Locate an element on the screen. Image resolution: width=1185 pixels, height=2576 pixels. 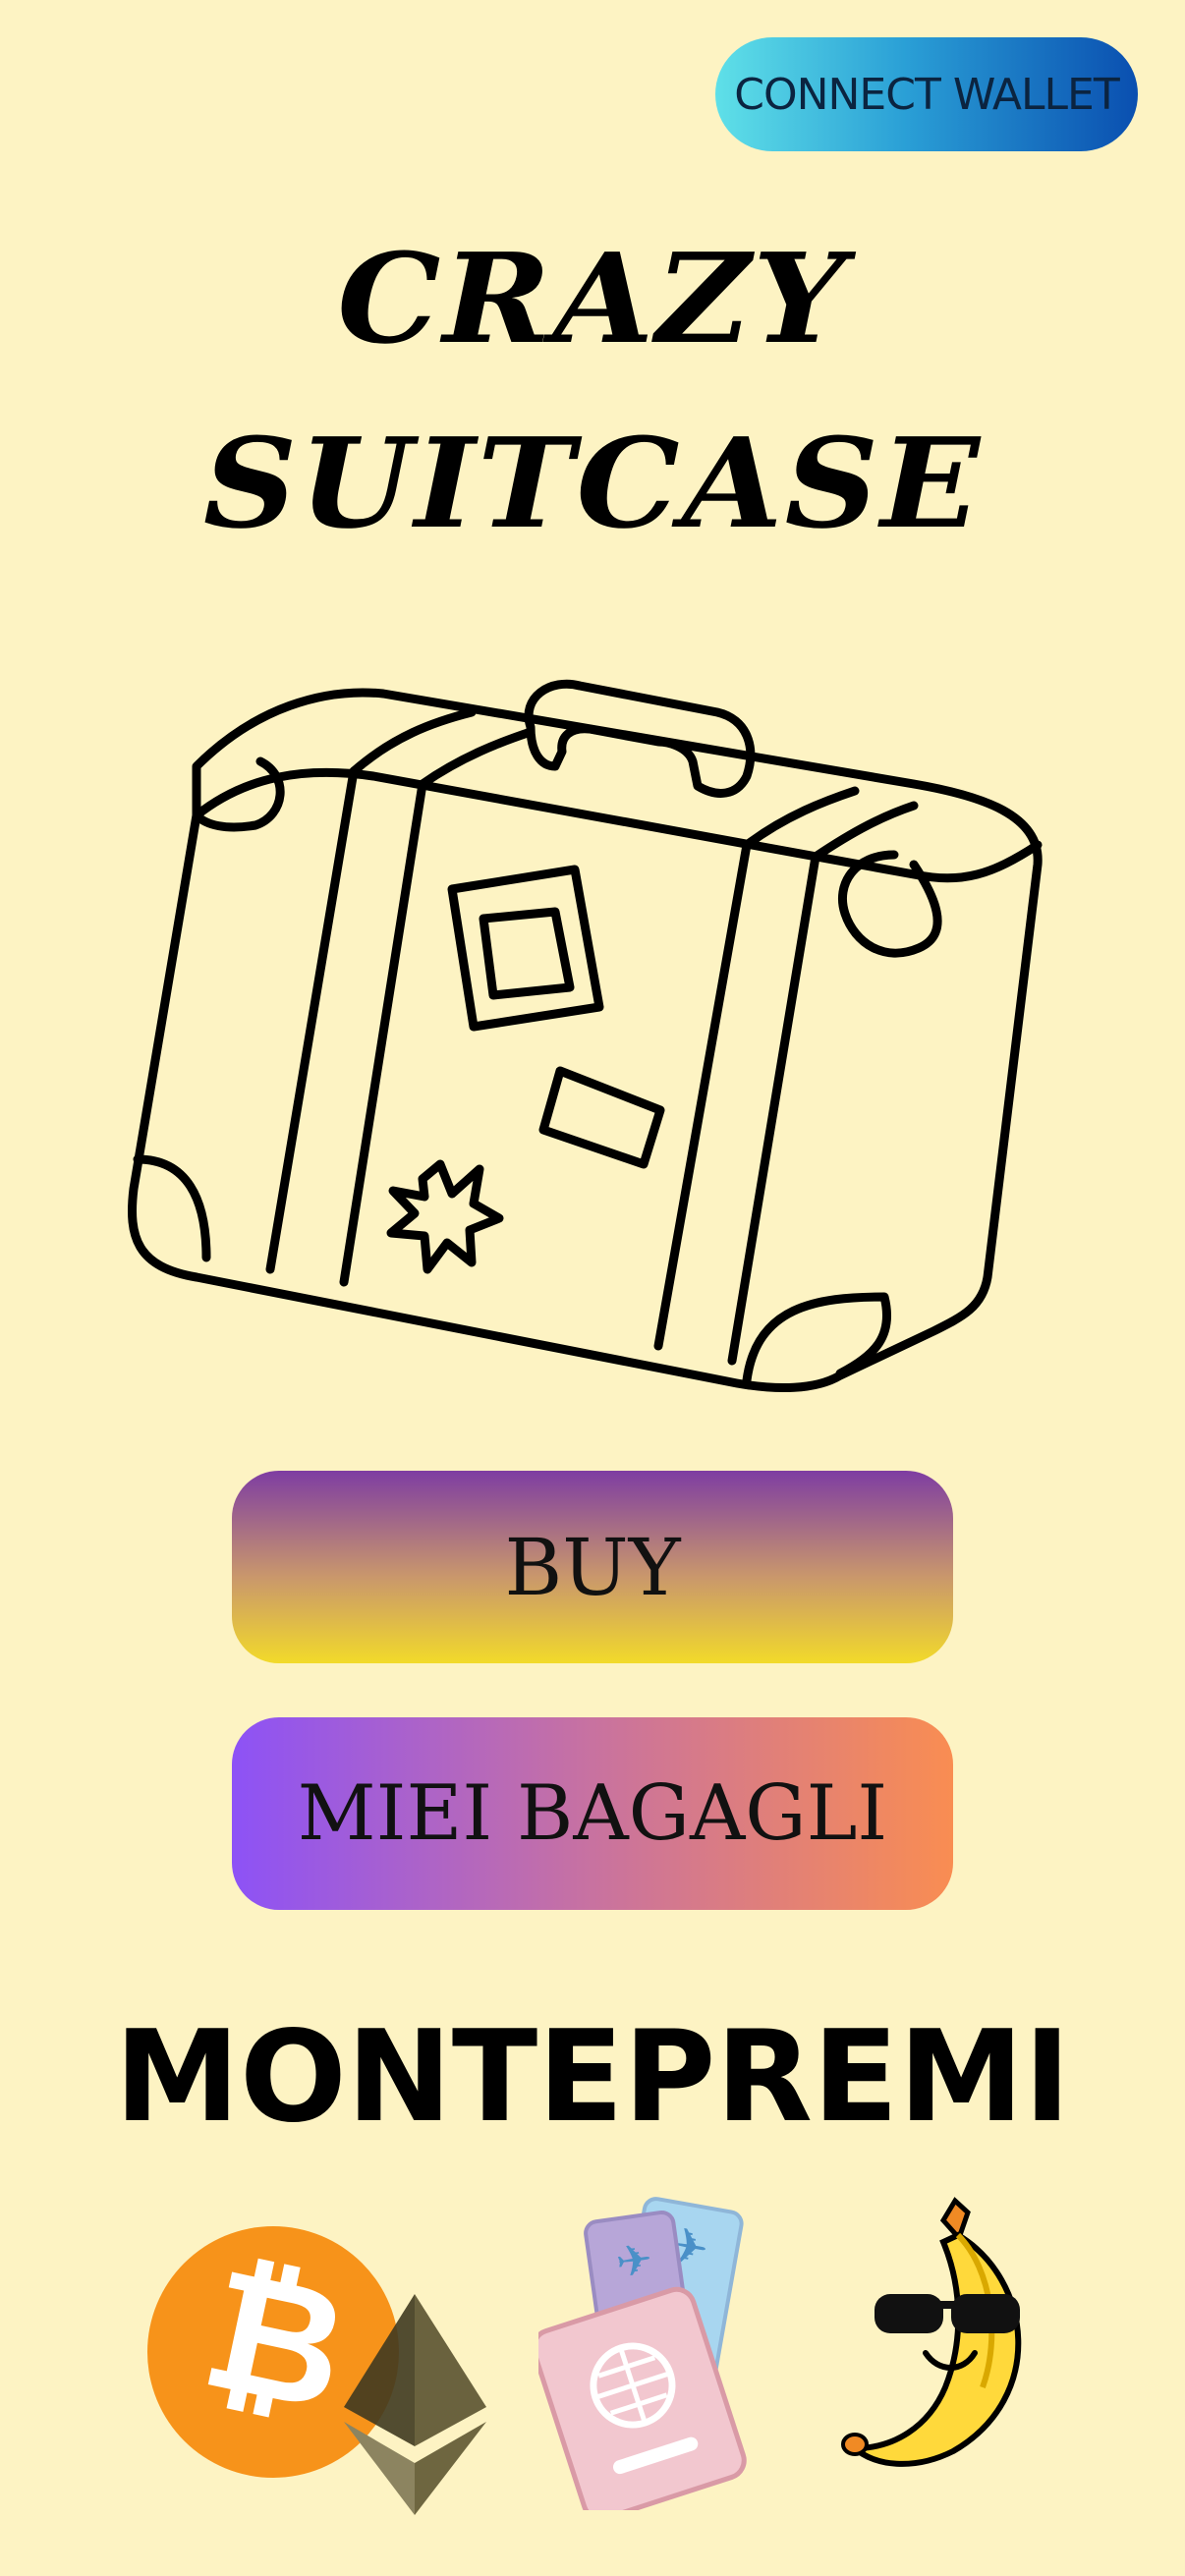
title-line-1: CRAZY is located at coordinates (592, 298).